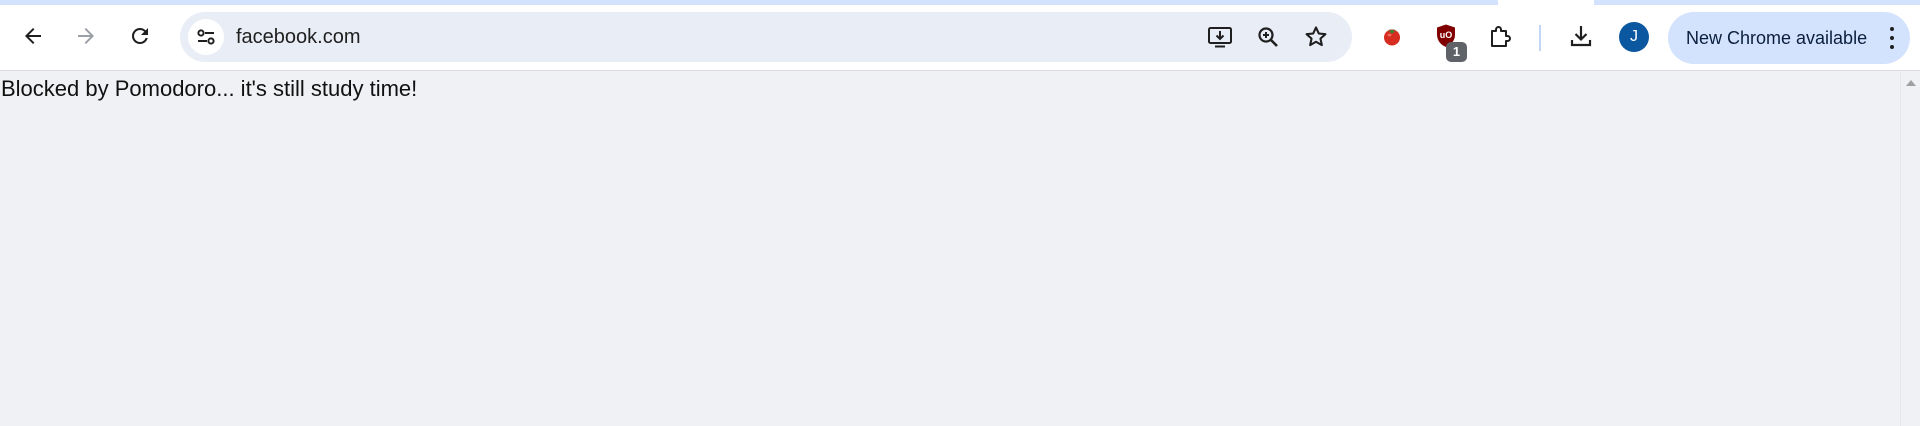  I want to click on star-icon, so click(1316, 36).